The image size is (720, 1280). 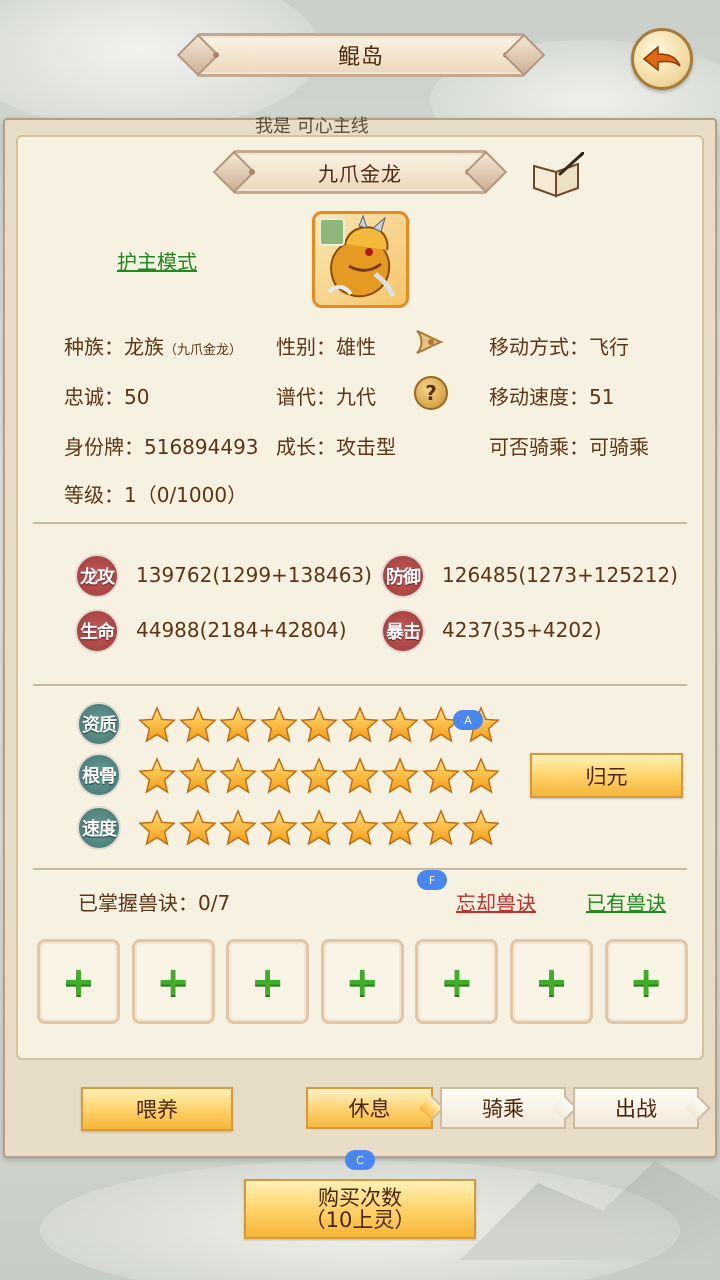 I want to click on tab-rest: 休息, so click(x=369, y=1108).